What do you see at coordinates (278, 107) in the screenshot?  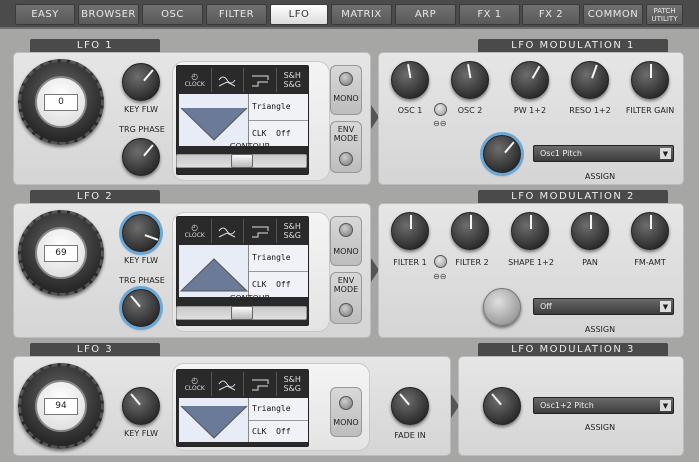 I see `lfo1-shape-value: Triangle` at bounding box center [278, 107].